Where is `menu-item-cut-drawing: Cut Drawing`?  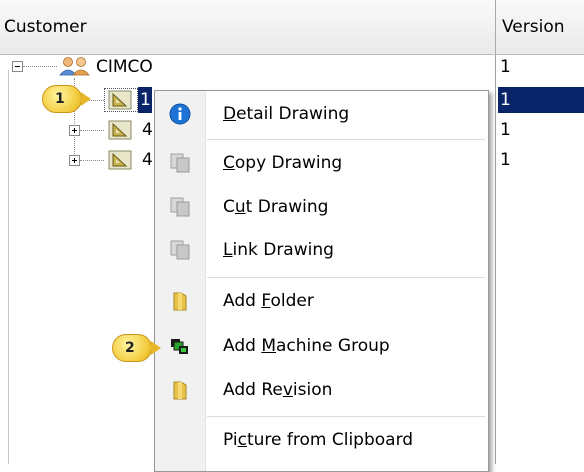 menu-item-cut-drawing: Cut Drawing is located at coordinates (321, 207).